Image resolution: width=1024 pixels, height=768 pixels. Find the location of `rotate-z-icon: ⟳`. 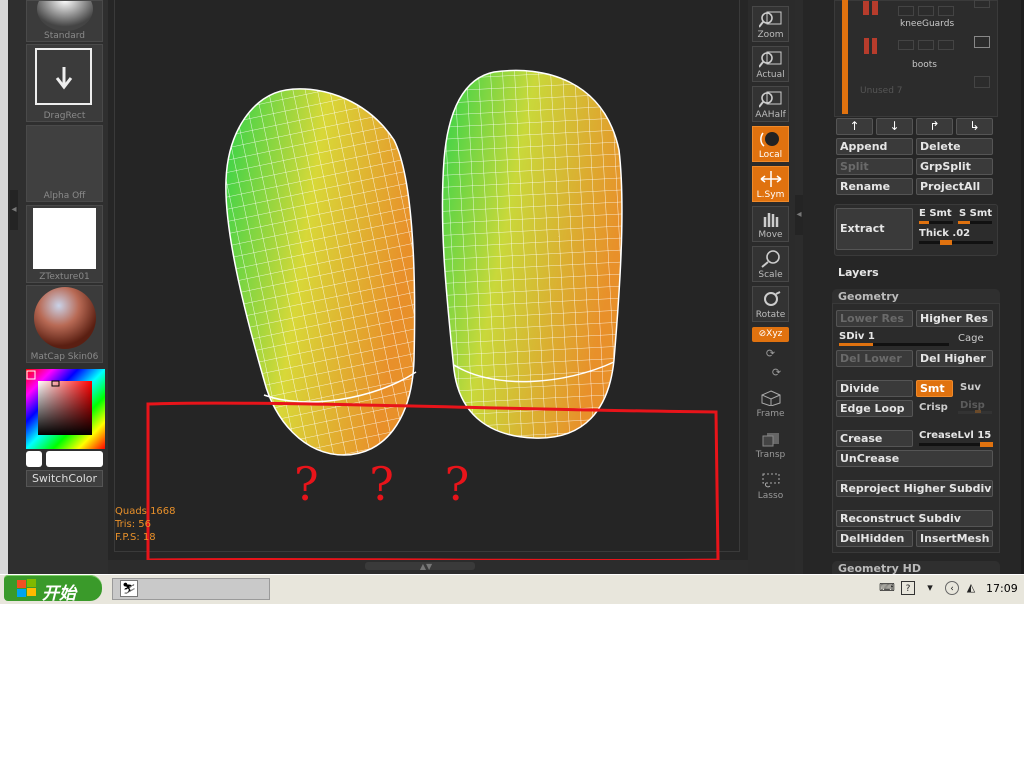

rotate-z-icon: ⟳ is located at coordinates (776, 372).